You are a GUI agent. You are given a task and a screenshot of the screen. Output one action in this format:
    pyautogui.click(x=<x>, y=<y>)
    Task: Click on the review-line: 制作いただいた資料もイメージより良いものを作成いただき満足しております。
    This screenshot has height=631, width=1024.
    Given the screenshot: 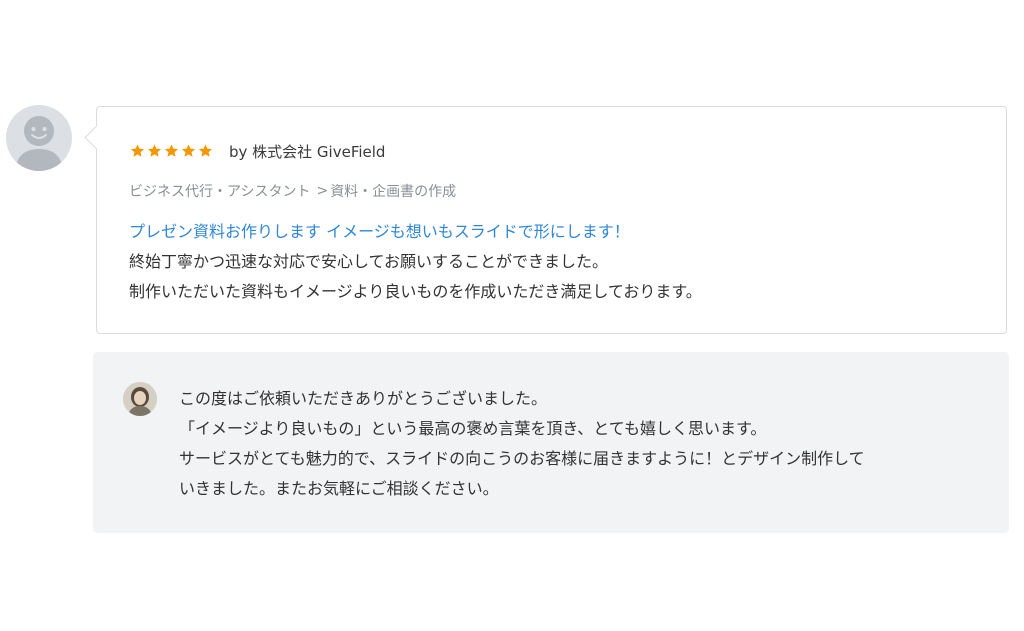 What is the action you would take?
    pyautogui.click(x=415, y=291)
    